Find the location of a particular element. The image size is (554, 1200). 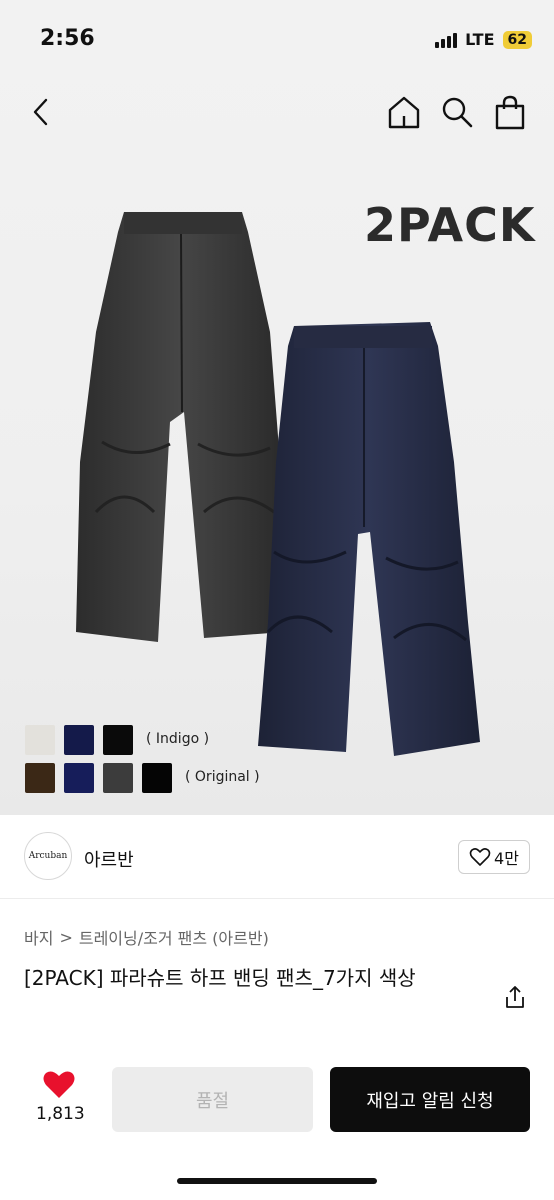

bottom-action-bar: 1,813 품절 재입고 알림 신청 is located at coordinates (277, 1110).